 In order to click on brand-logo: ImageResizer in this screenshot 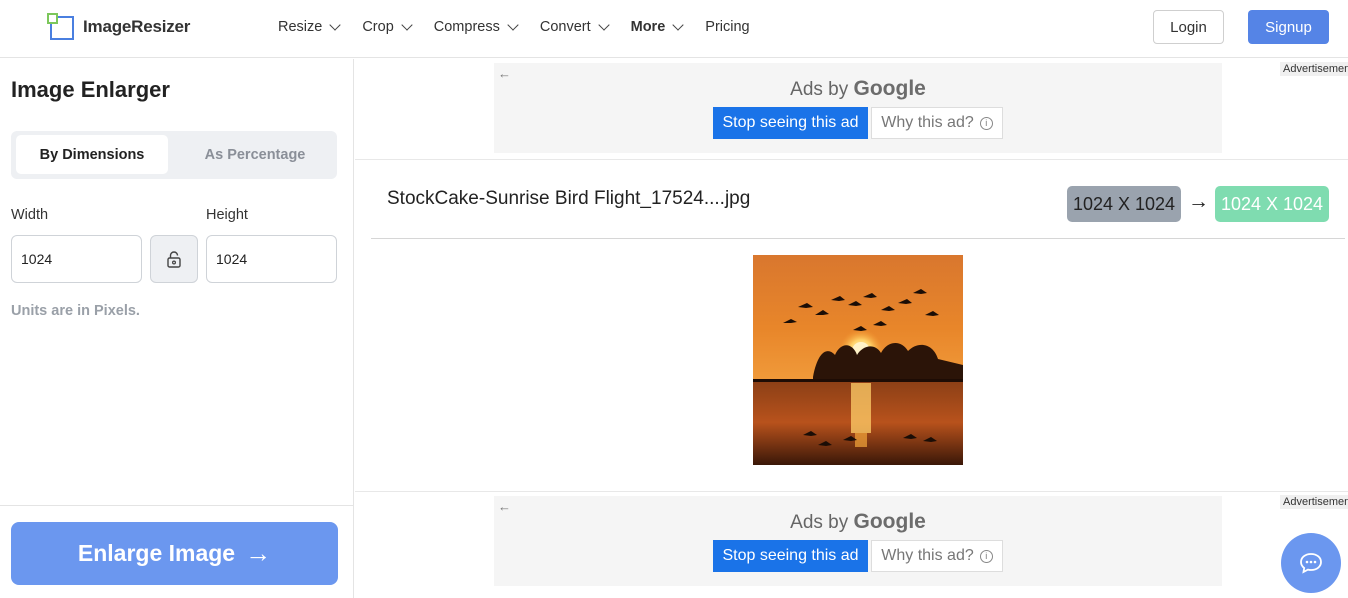, I will do `click(118, 27)`.